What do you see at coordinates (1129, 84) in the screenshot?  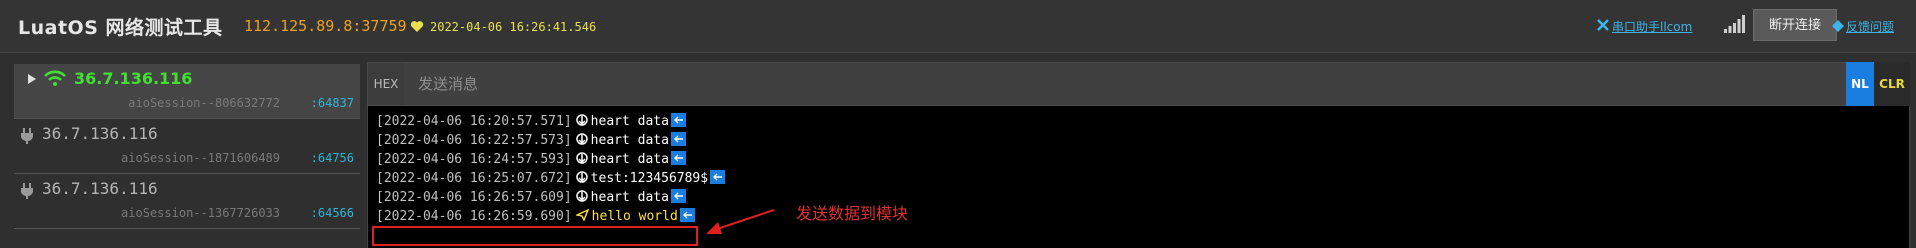 I see `send-message-input` at bounding box center [1129, 84].